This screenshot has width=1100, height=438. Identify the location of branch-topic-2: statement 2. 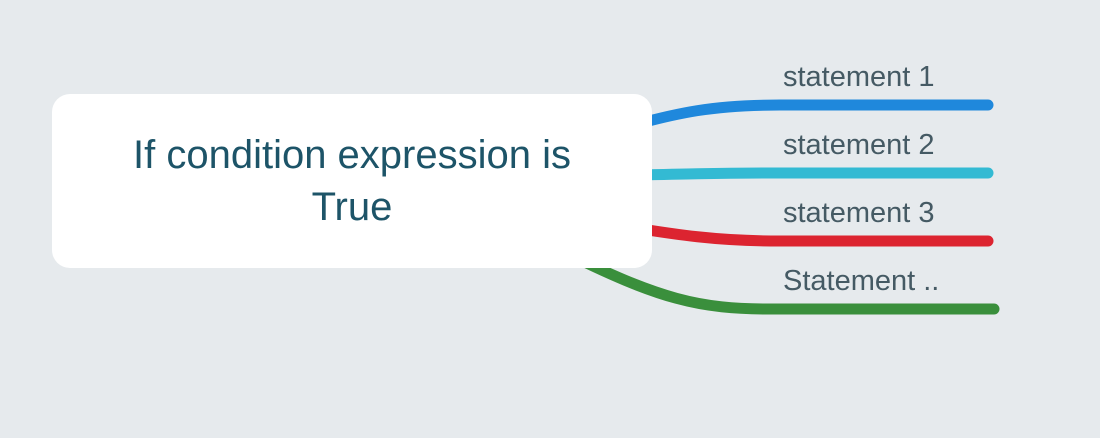
(859, 145).